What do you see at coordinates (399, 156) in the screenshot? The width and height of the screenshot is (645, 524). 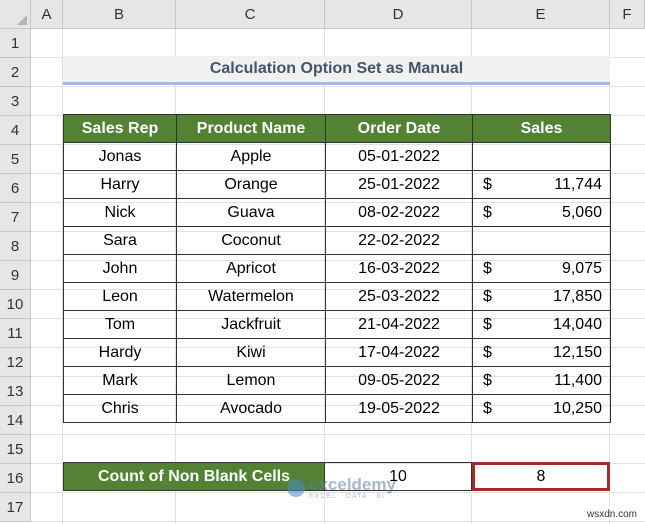 I see `cell-order-date: 05-01-2022` at bounding box center [399, 156].